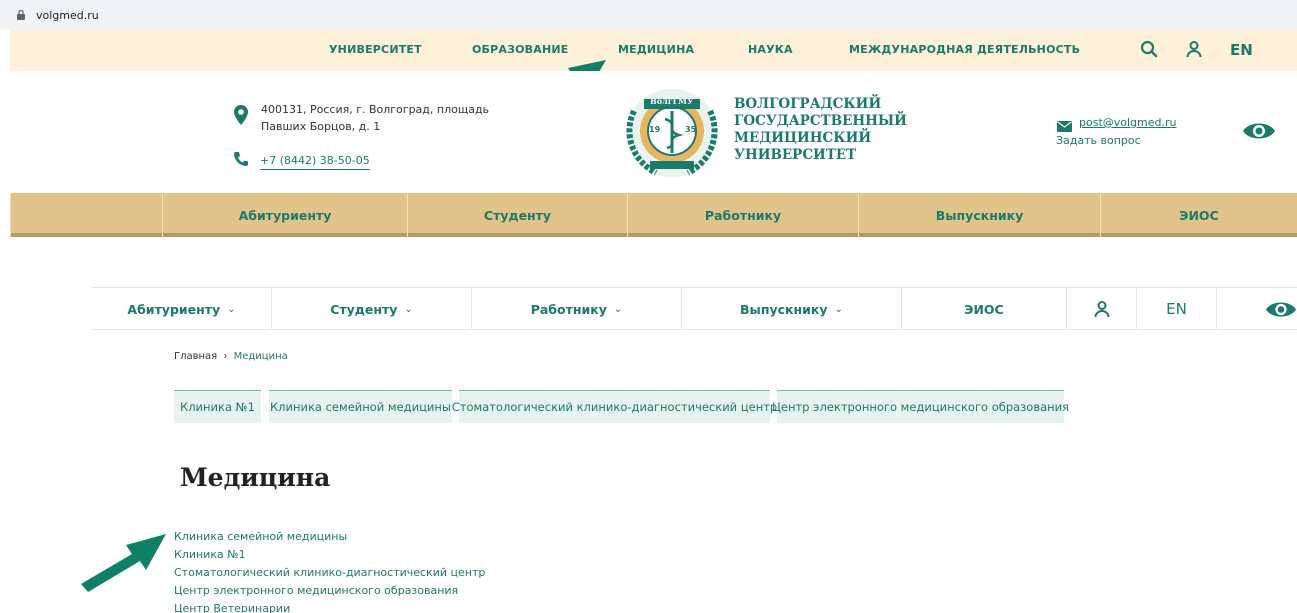 This screenshot has width=1297, height=613. What do you see at coordinates (517, 215) in the screenshot?
I see `main-nav-student: Студенту` at bounding box center [517, 215].